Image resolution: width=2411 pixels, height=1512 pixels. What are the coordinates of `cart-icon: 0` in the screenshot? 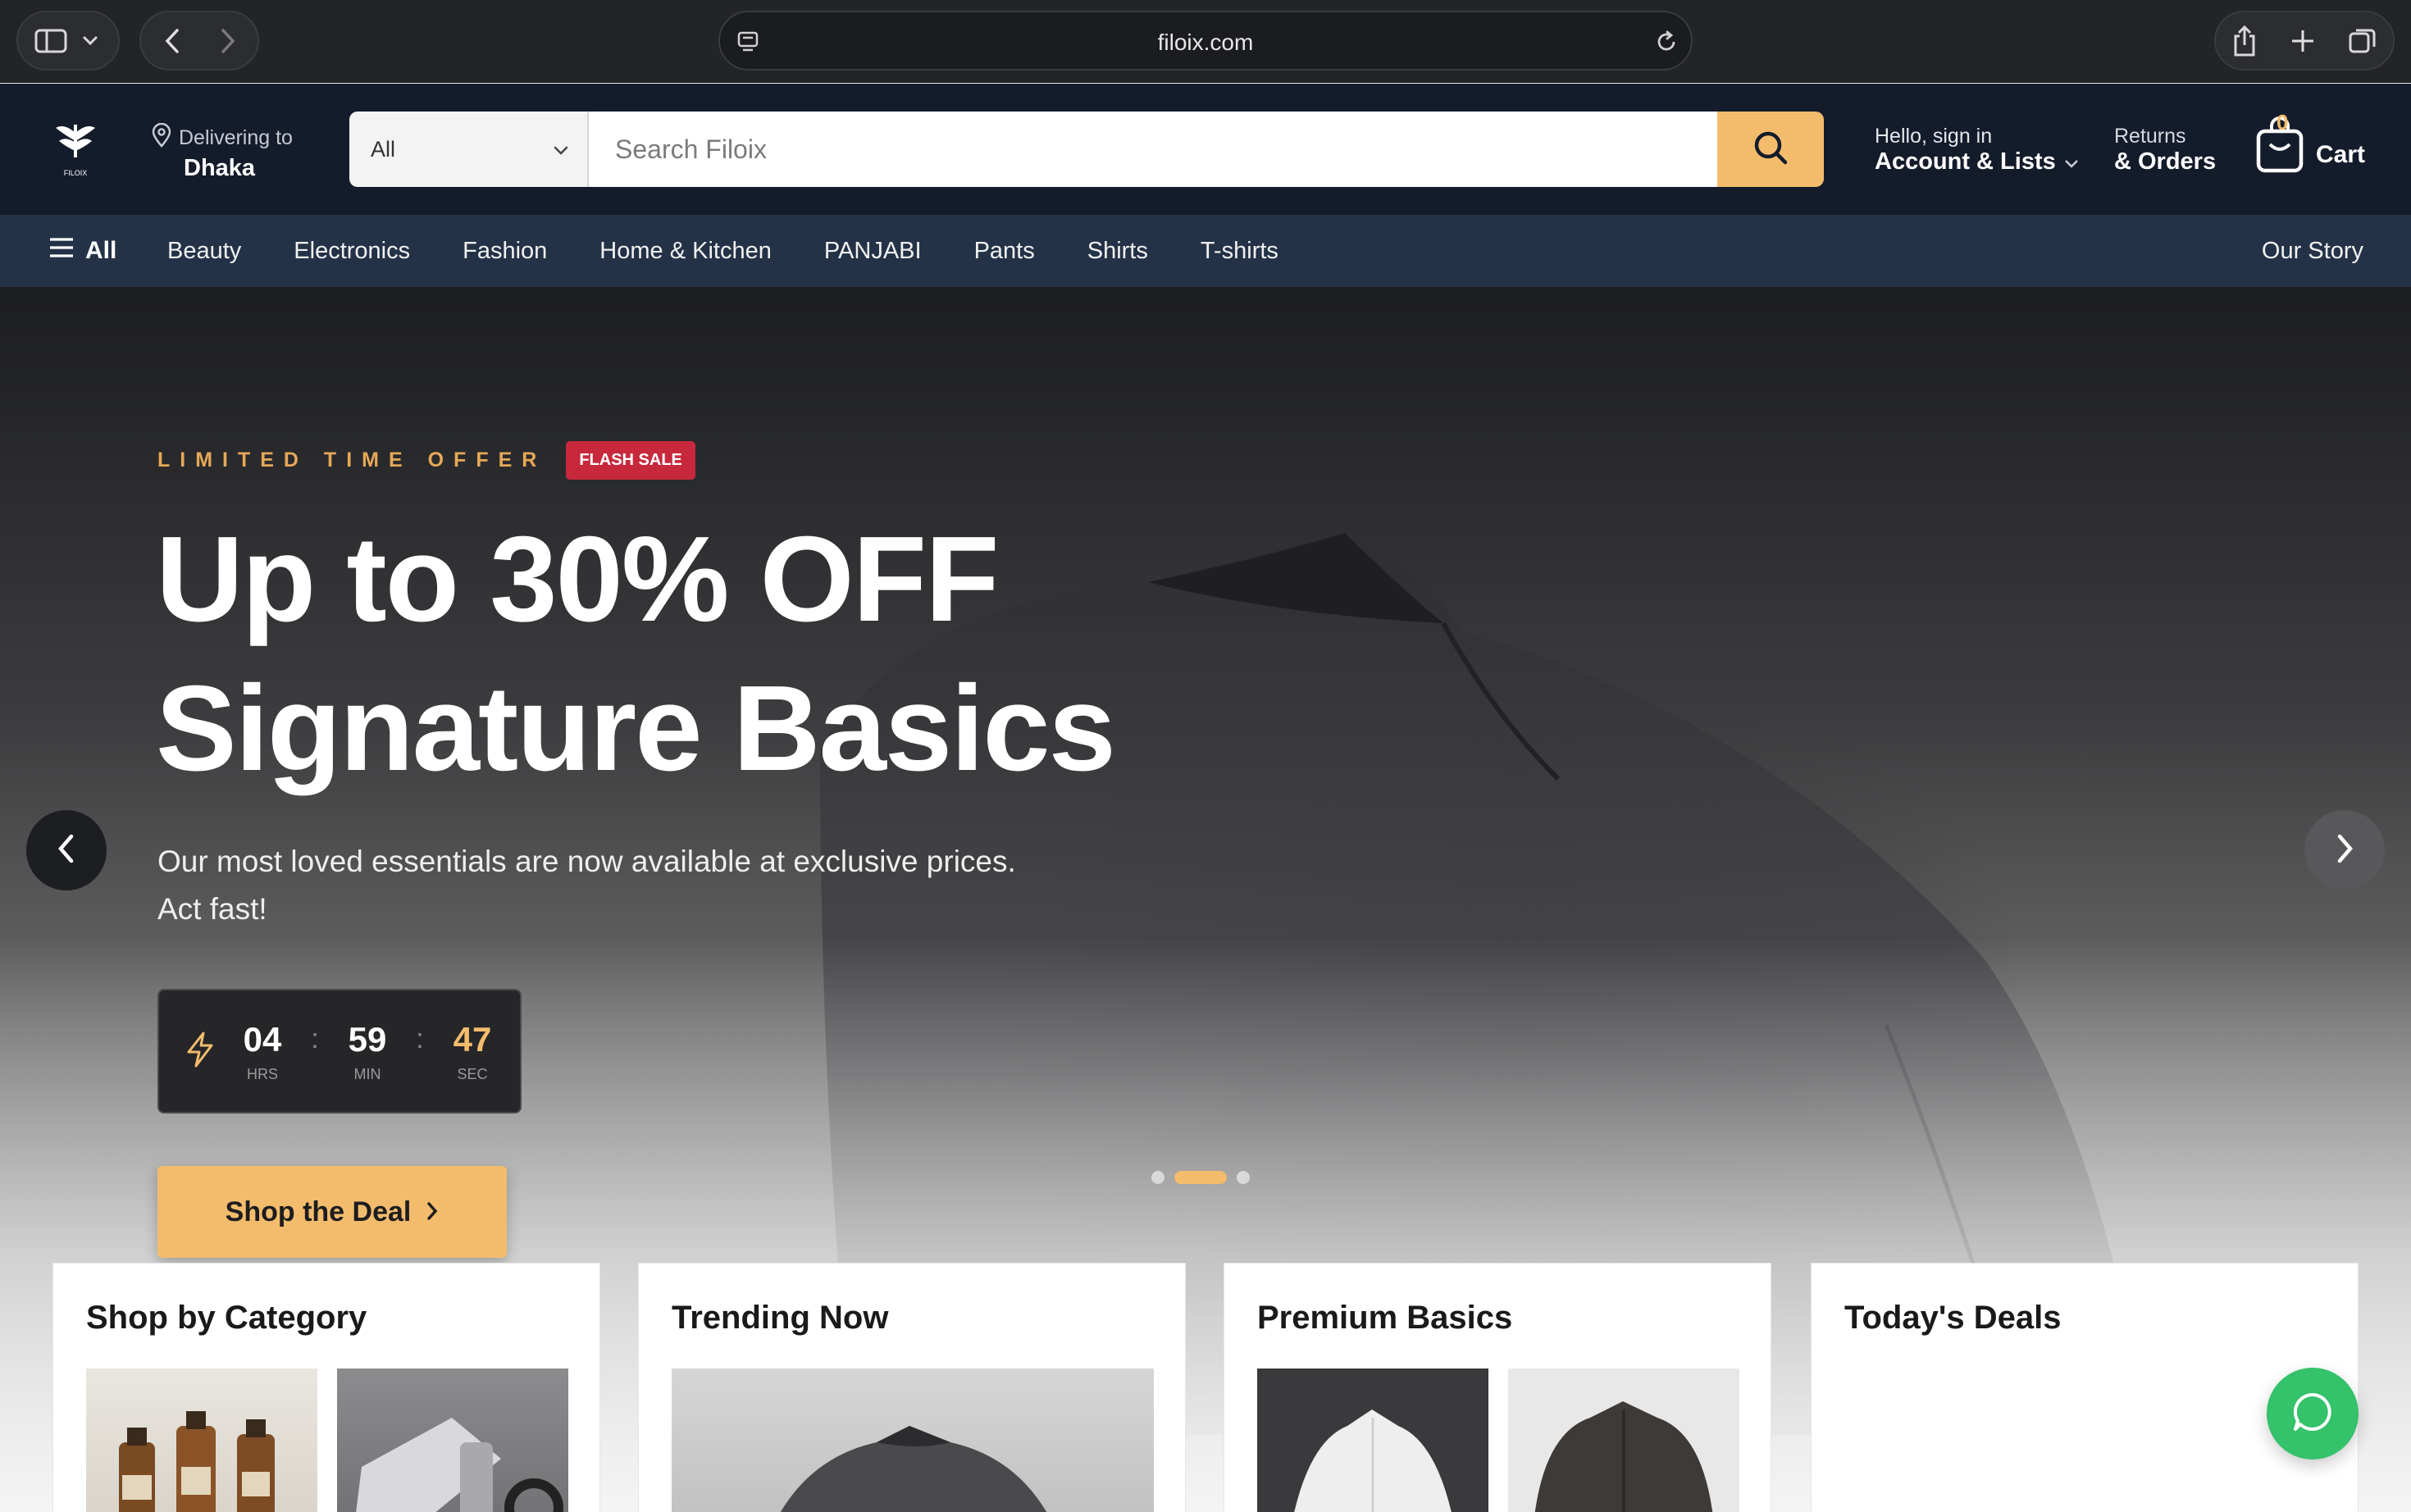 It's located at (2280, 142).